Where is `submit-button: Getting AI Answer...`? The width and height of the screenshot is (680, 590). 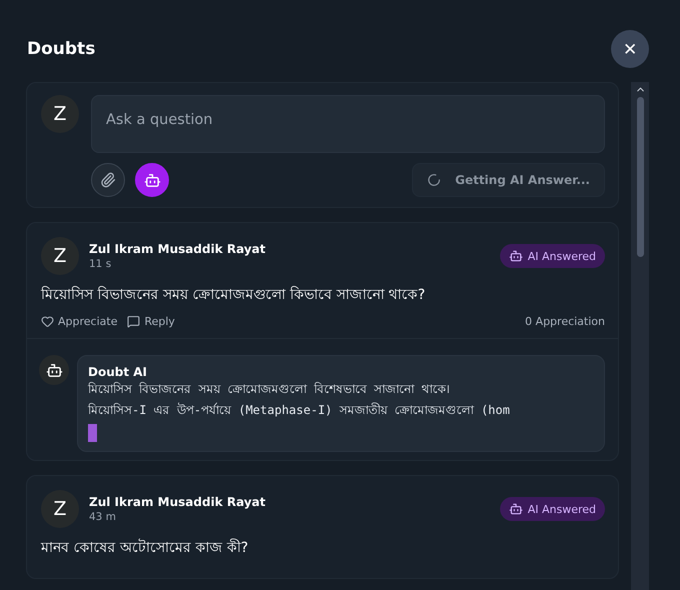
submit-button: Getting AI Answer... is located at coordinates (508, 180).